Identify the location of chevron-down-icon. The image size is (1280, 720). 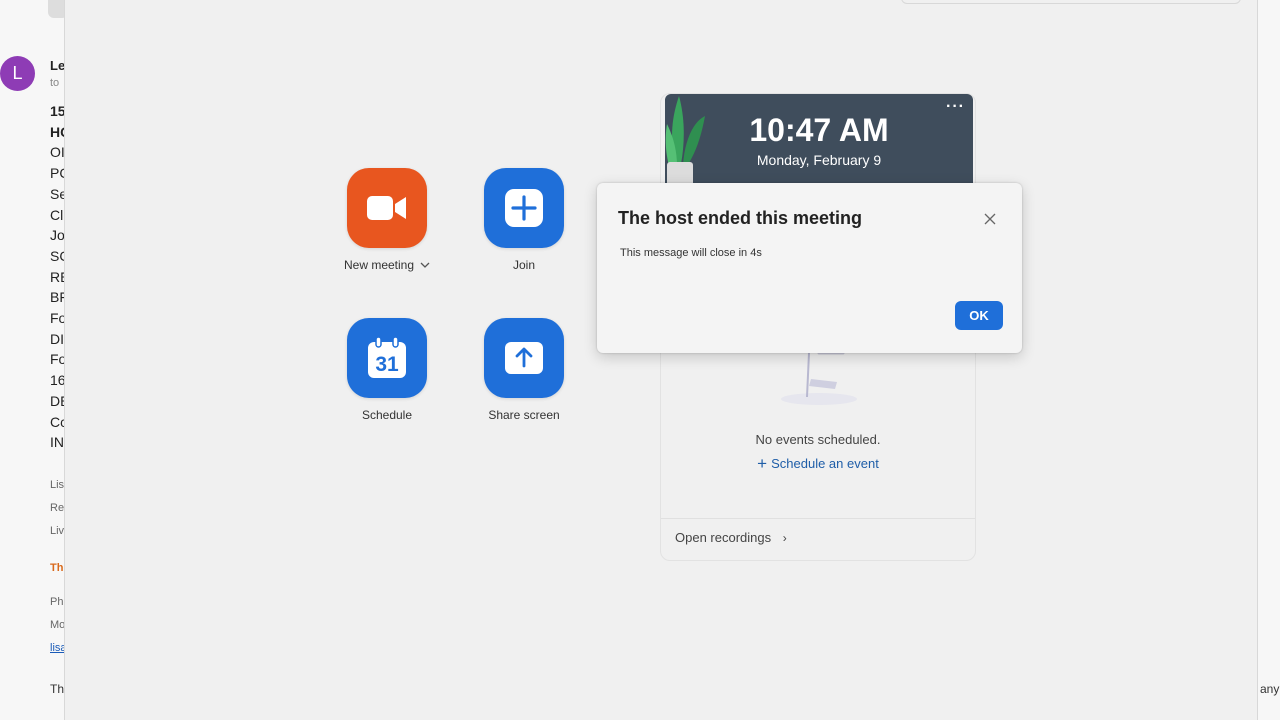
(425, 265).